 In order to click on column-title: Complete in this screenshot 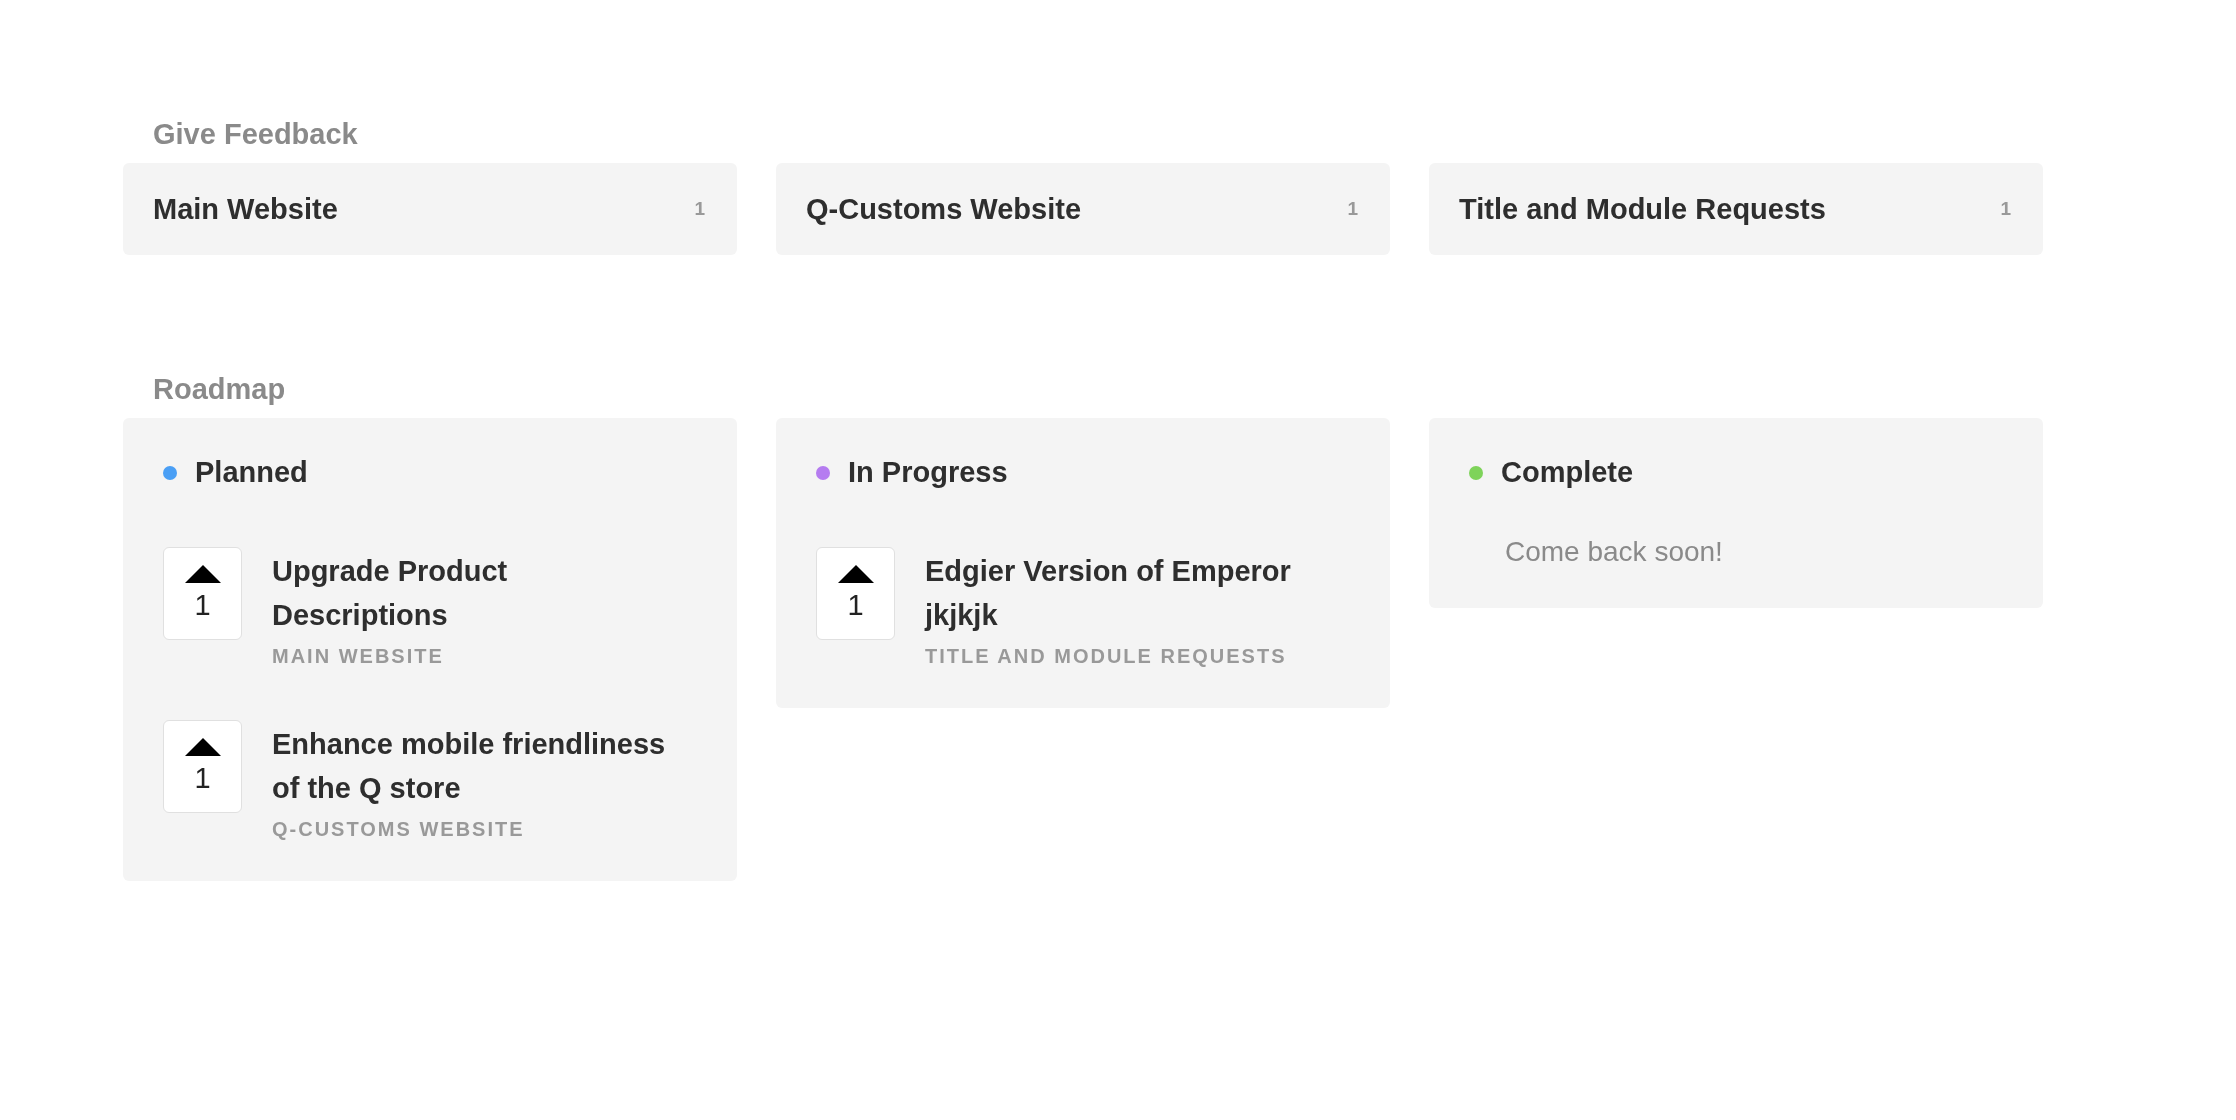, I will do `click(1567, 472)`.